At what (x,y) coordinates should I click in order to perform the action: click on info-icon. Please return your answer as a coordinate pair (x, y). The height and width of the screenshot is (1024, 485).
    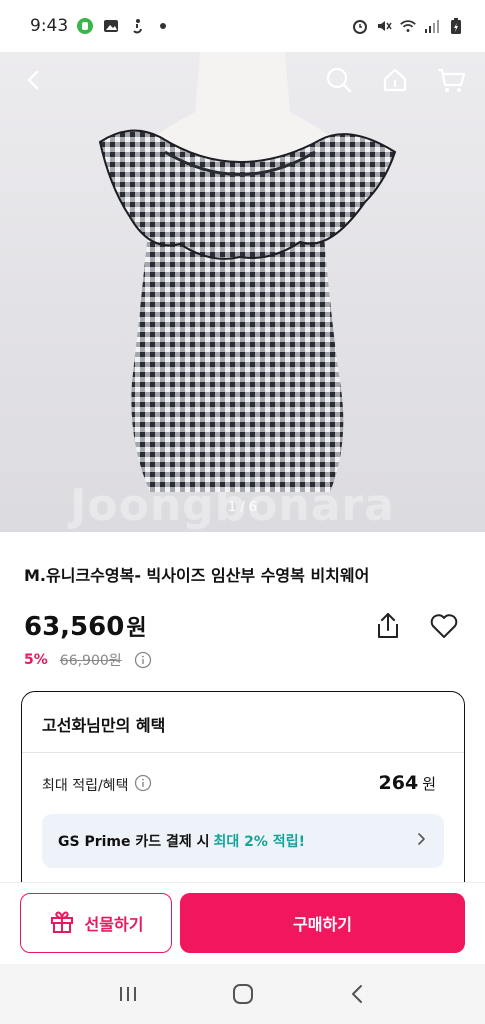
    Looking at the image, I should click on (143, 660).